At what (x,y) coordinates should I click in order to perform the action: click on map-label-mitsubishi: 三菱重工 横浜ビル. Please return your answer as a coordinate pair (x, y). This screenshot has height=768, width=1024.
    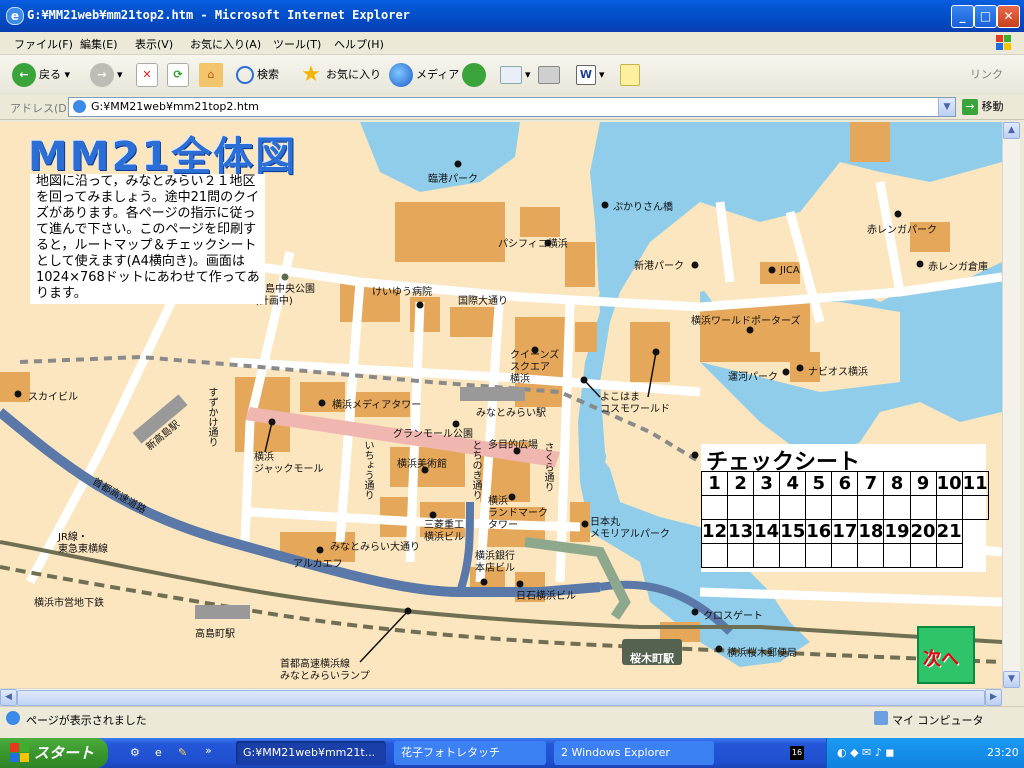
    Looking at the image, I should click on (444, 531).